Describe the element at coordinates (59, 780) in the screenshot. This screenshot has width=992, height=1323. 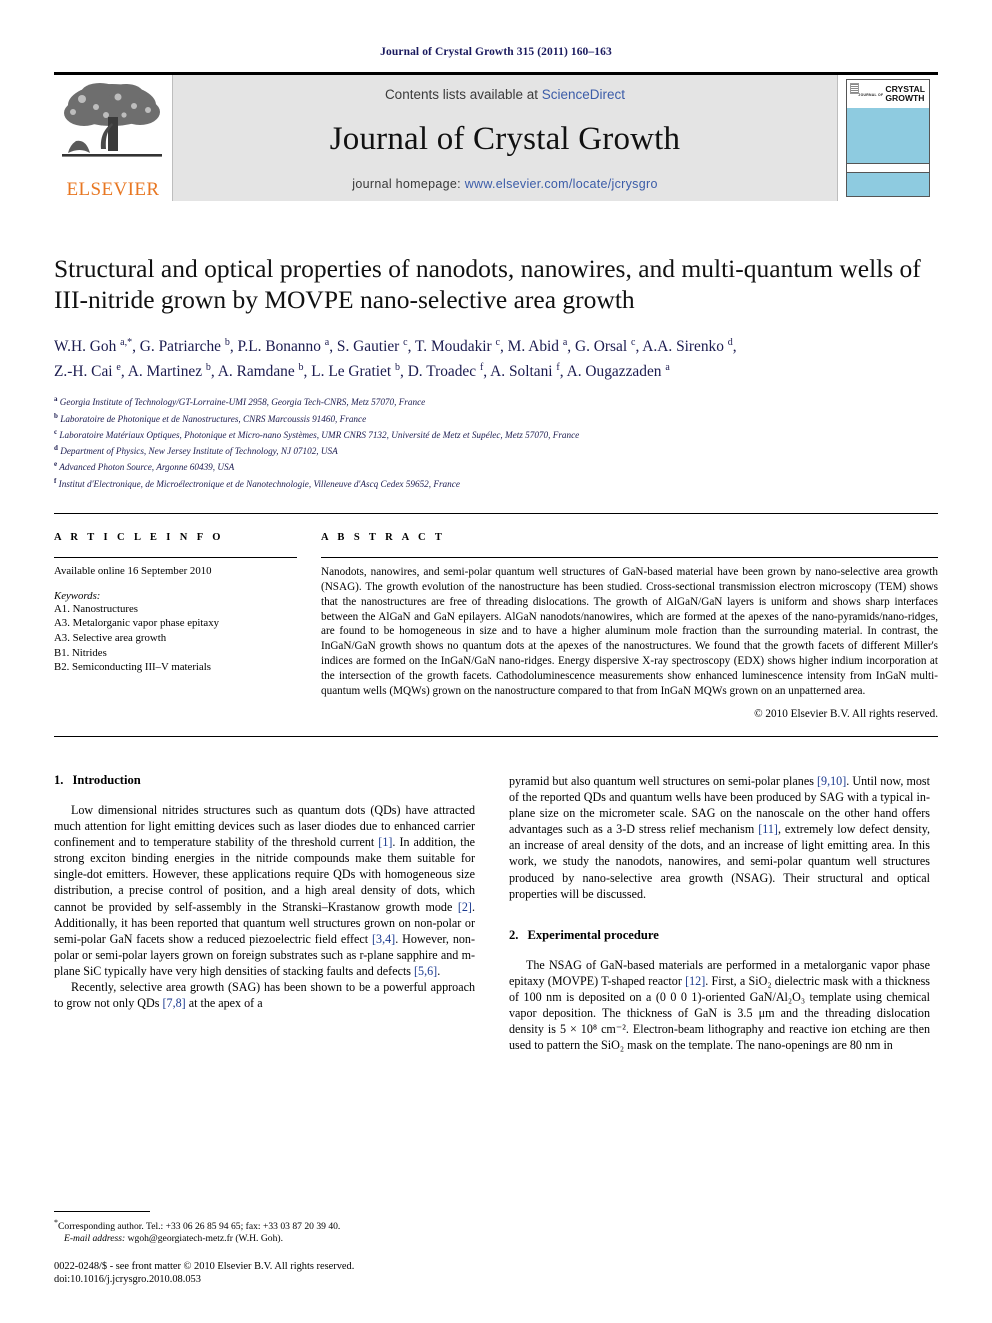
I see `section-number: 1.` at that location.